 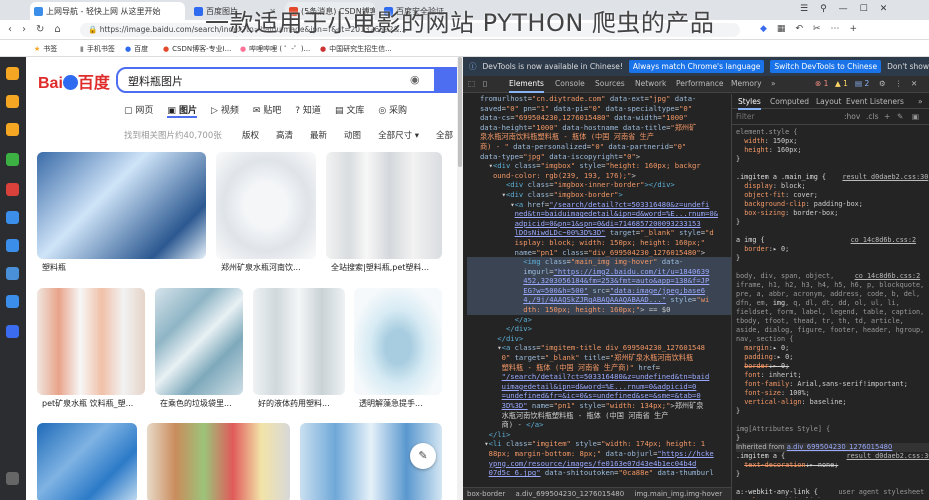 I want to click on tab-wenku: ▤ 文库, so click(x=349, y=110).